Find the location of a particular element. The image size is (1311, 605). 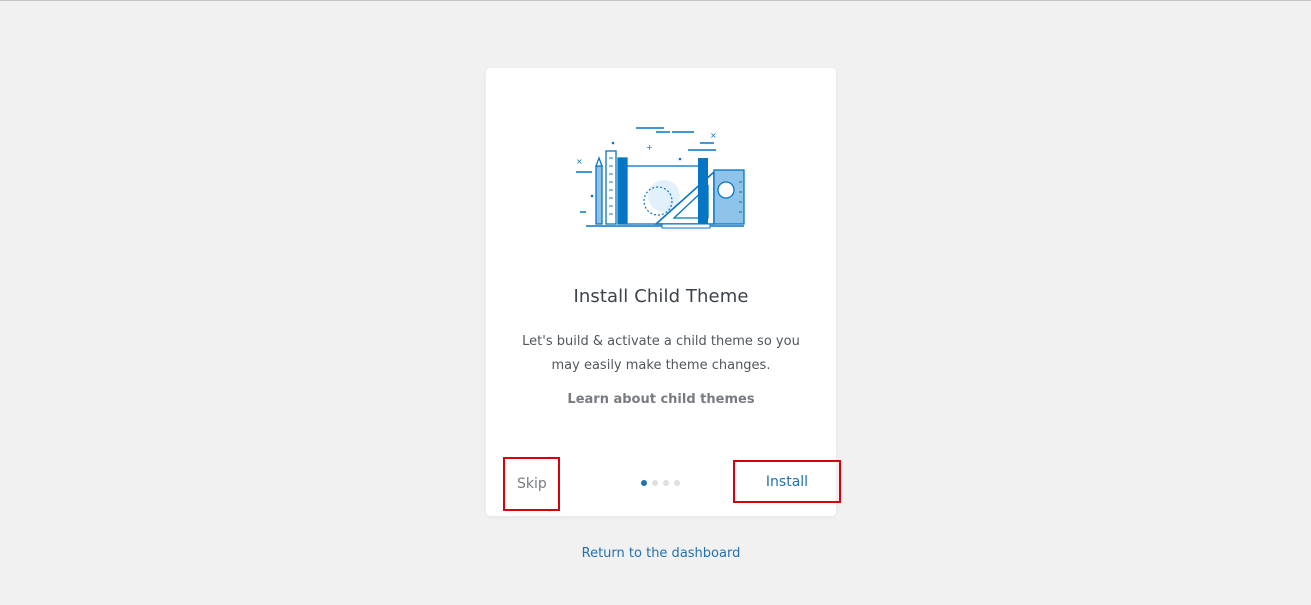

page-title: Install Child Theme is located at coordinates (661, 296).